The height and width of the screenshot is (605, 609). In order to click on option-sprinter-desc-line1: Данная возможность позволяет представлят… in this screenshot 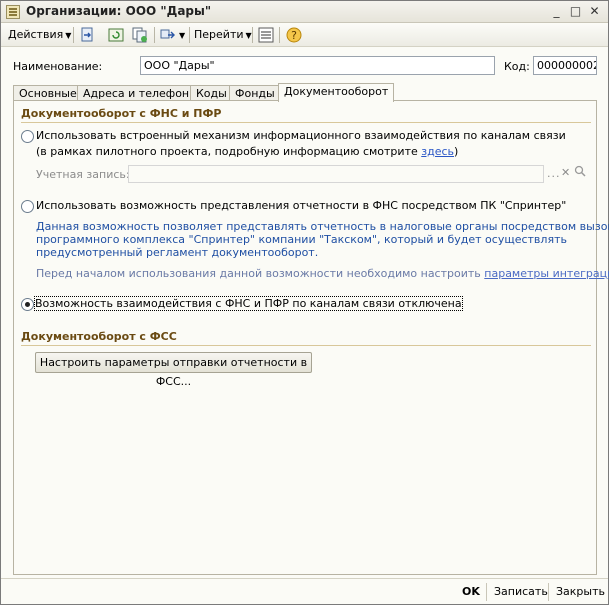, I will do `click(322, 226)`.